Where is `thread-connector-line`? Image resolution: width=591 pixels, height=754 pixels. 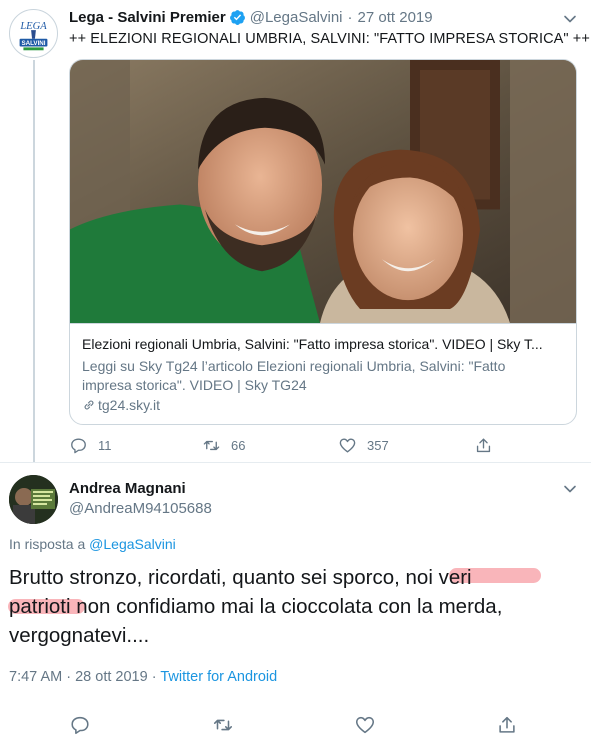
thread-connector-line is located at coordinates (34, 261).